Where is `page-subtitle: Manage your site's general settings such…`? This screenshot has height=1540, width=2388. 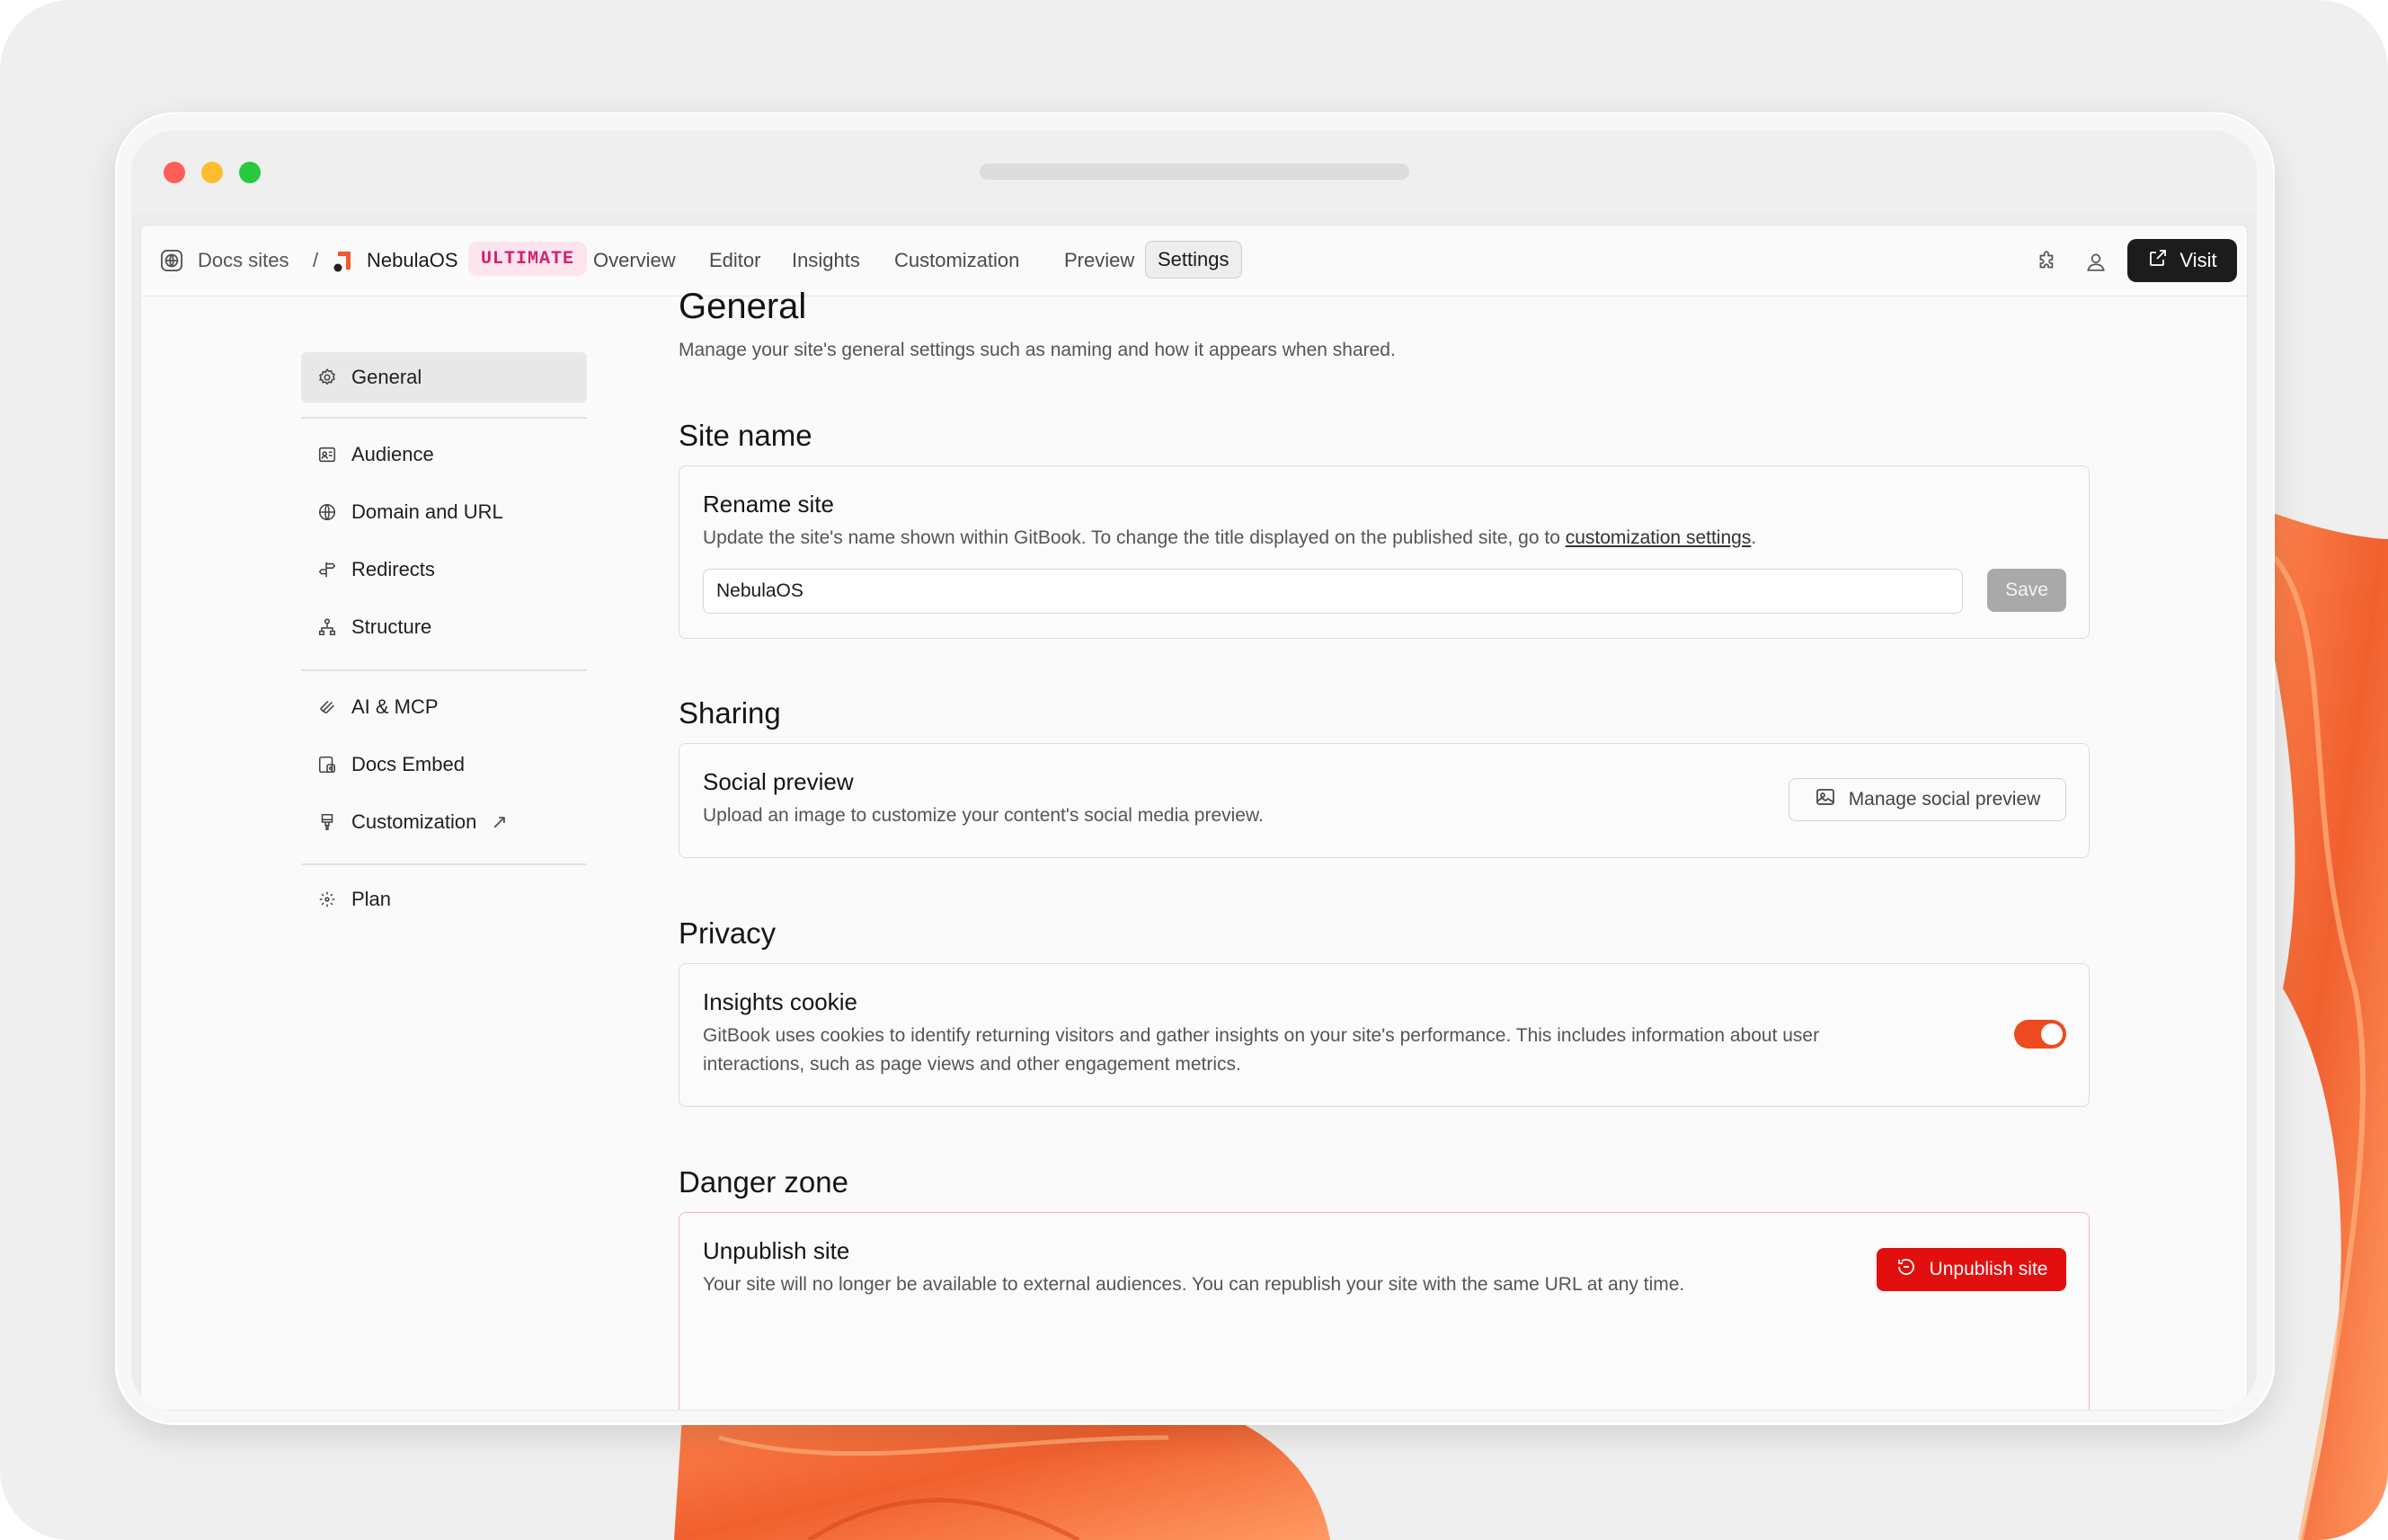
page-subtitle: Manage your site's general settings such… is located at coordinates (1037, 350).